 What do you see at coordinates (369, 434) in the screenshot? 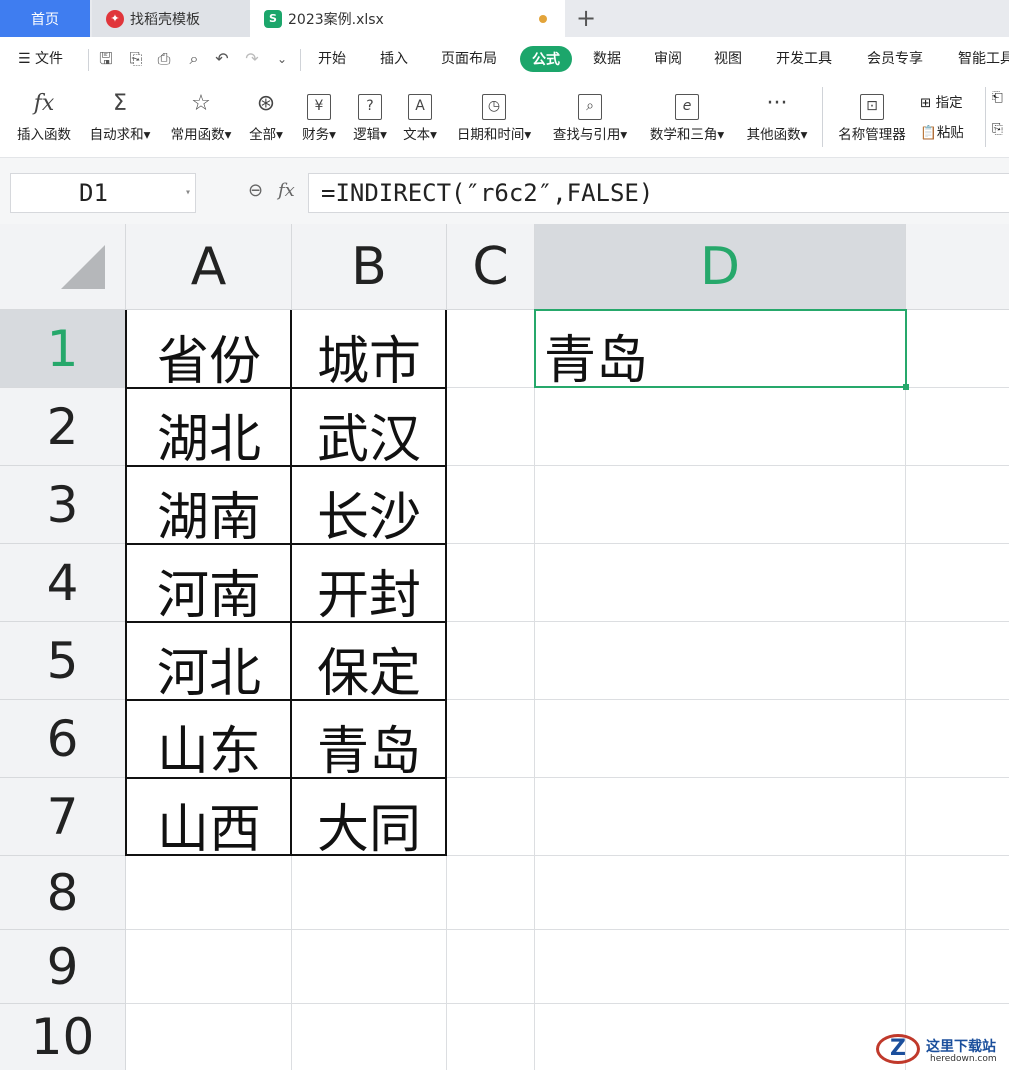
I see `cell-b2: 武汉` at bounding box center [369, 434].